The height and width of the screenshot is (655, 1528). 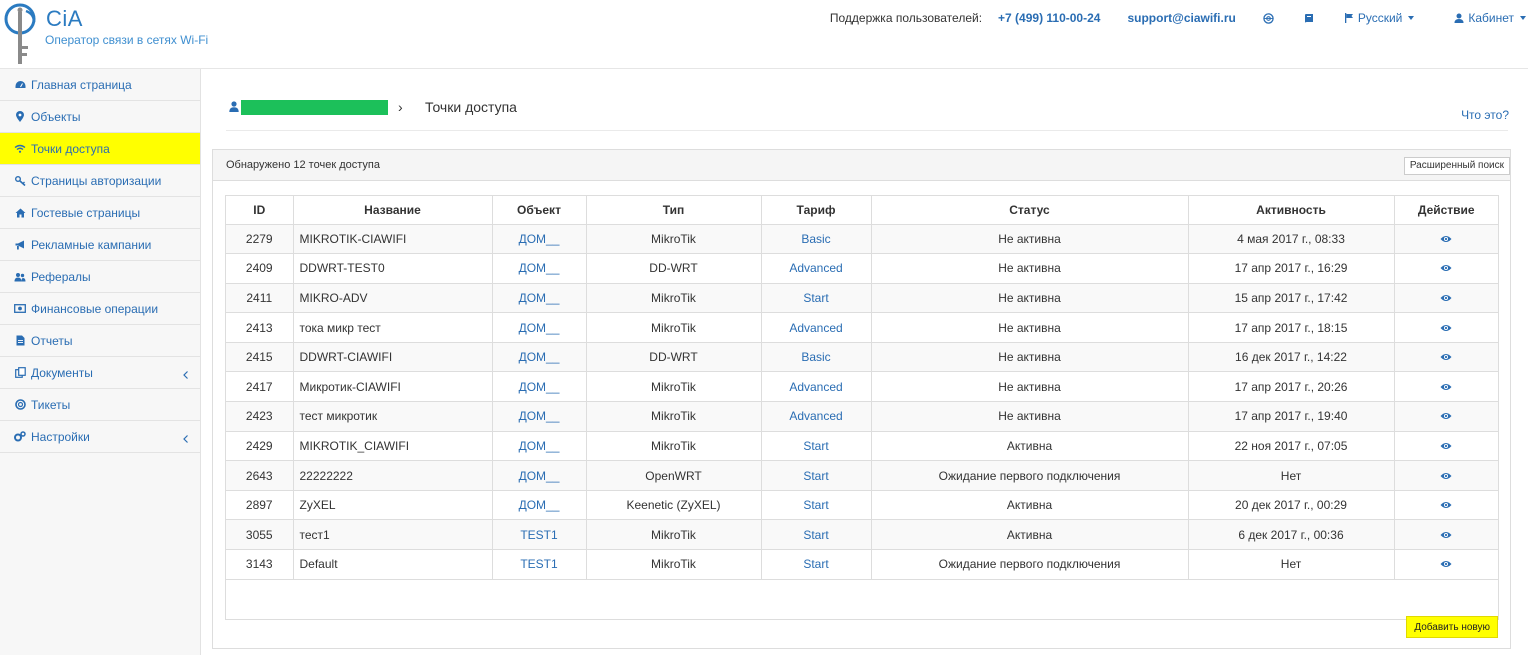 What do you see at coordinates (20, 117) in the screenshot?
I see `map-marker-icon` at bounding box center [20, 117].